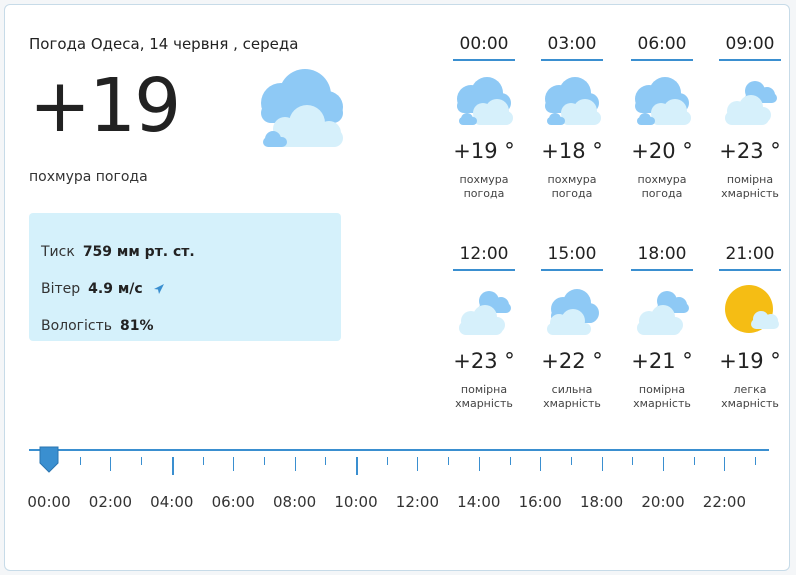 The height and width of the screenshot is (575, 796). What do you see at coordinates (572, 46) in the screenshot?
I see `slot-time: 03:00` at bounding box center [572, 46].